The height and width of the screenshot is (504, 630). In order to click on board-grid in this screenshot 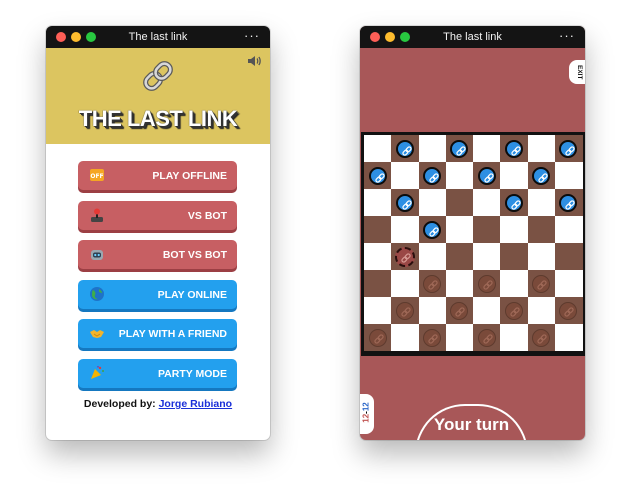, I will do `click(473, 243)`.